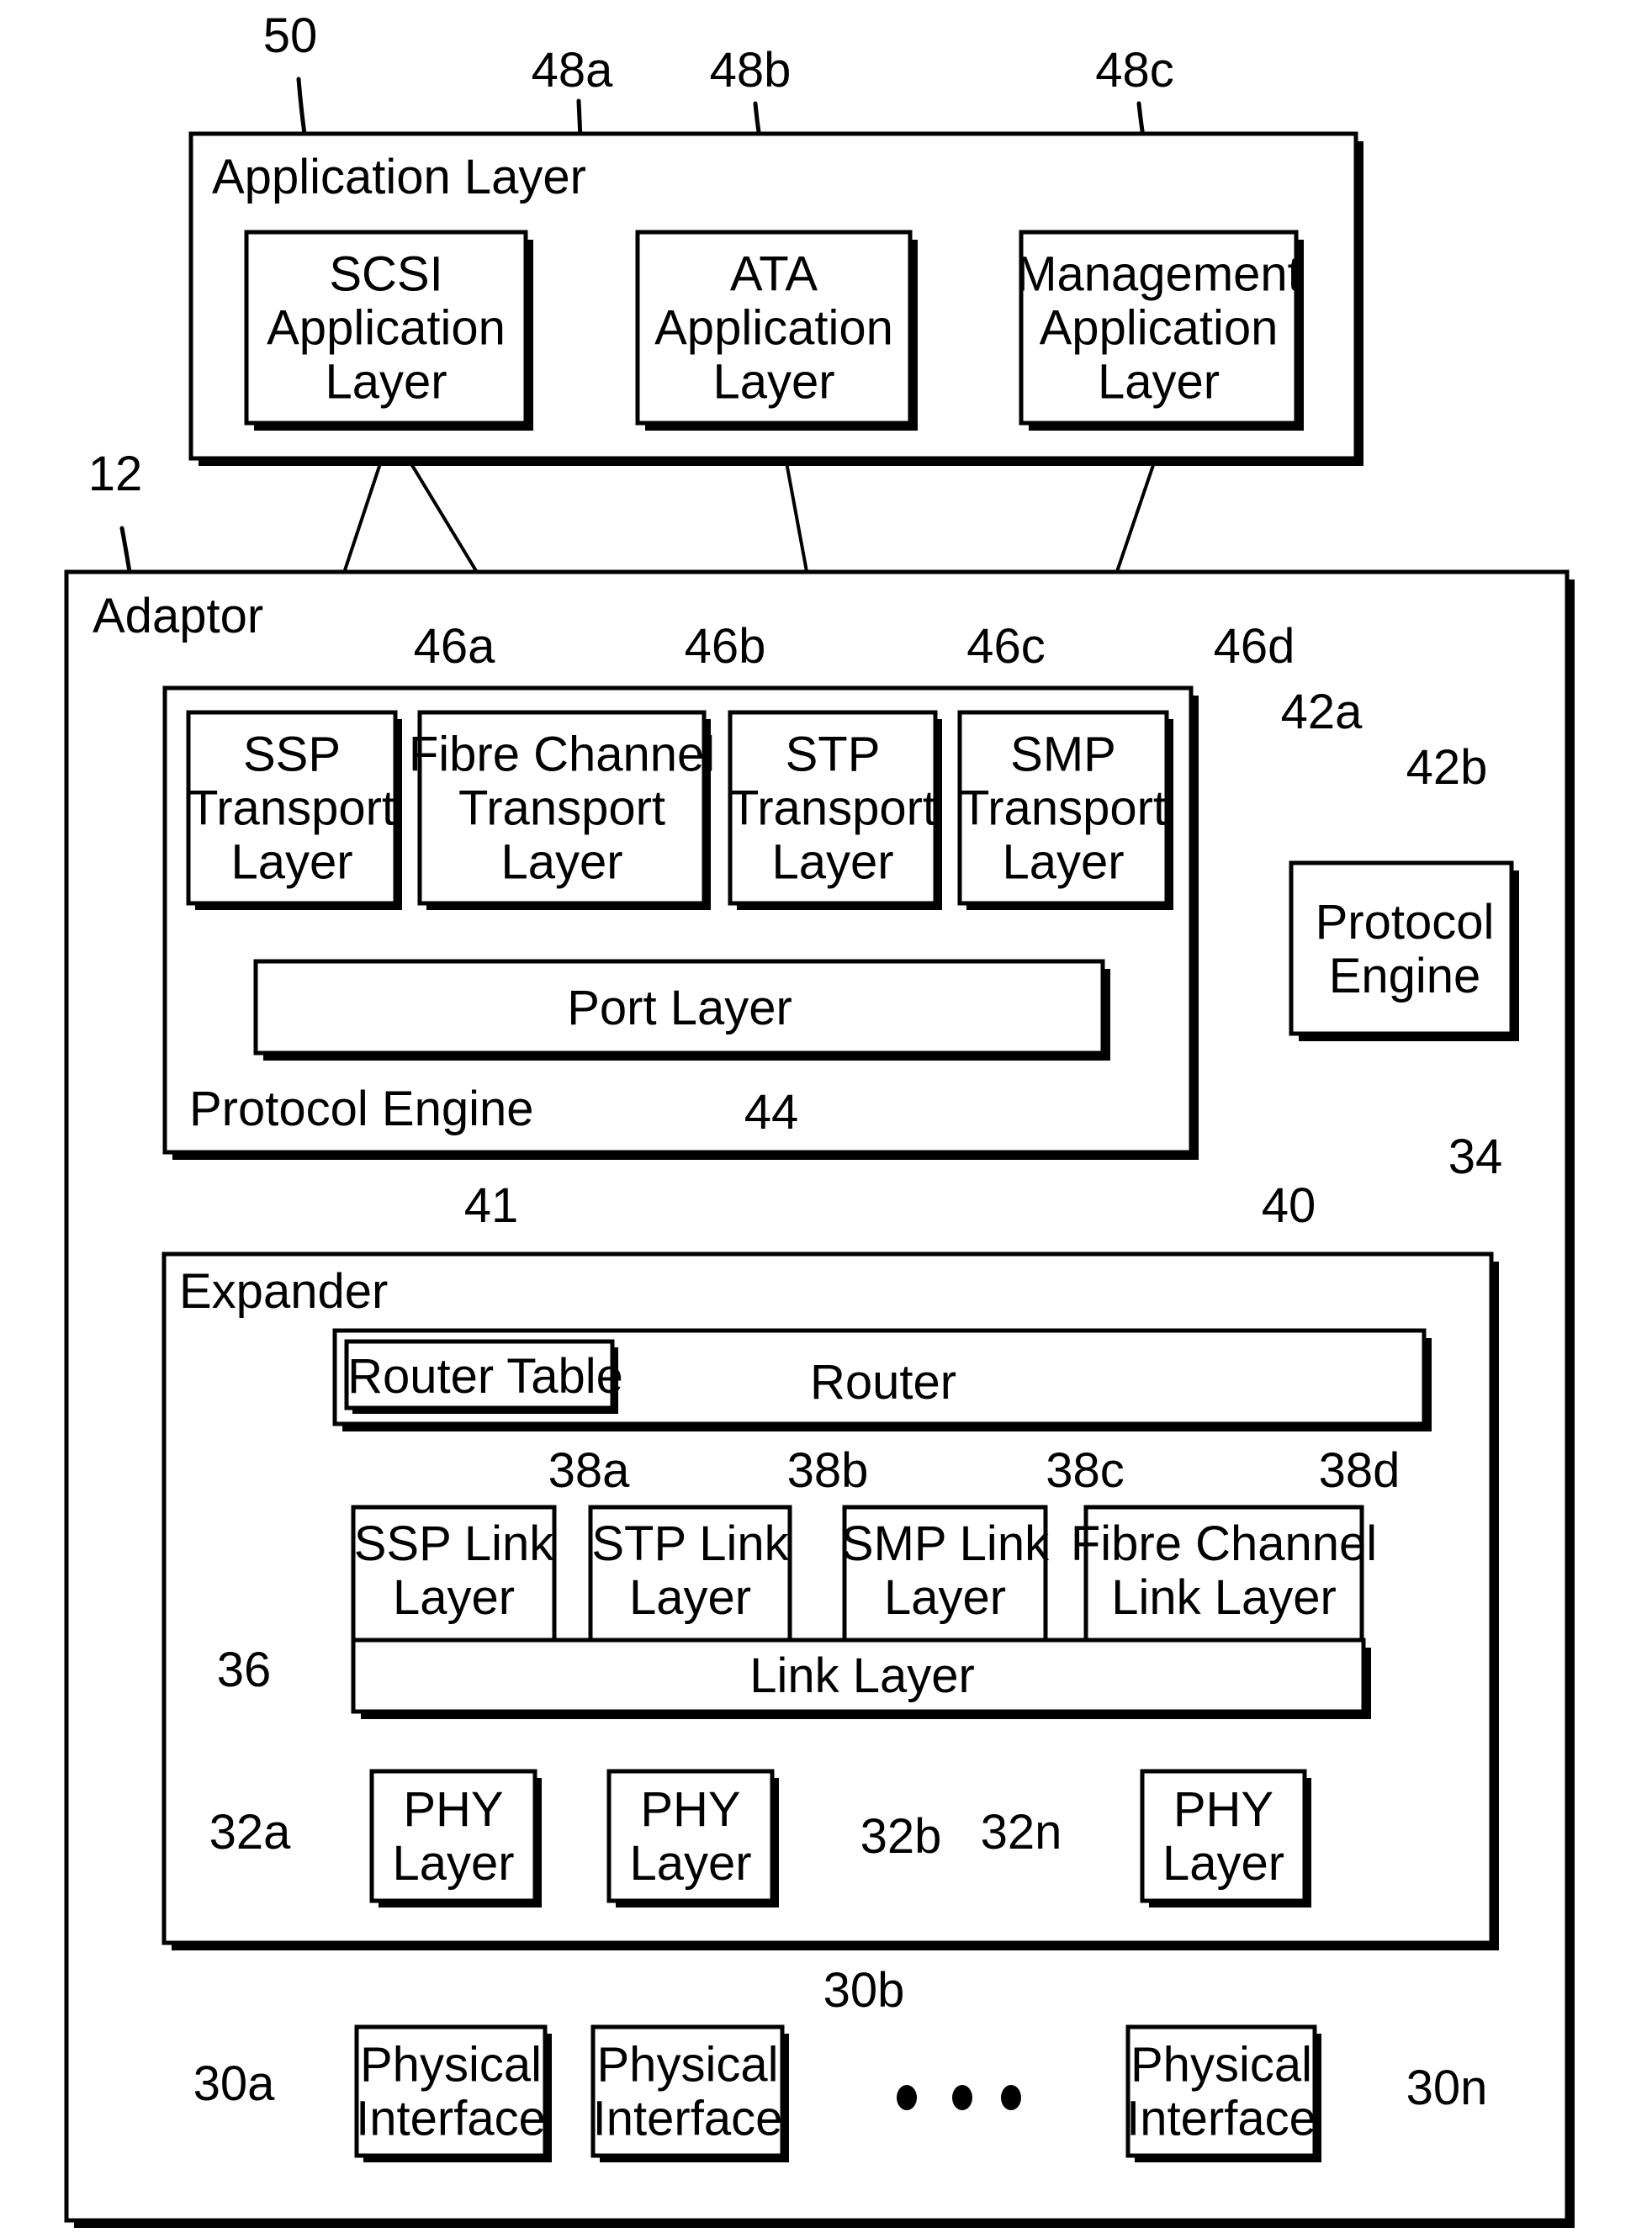 Image resolution: width=1652 pixels, height=2233 pixels. Describe the element at coordinates (385, 274) in the screenshot. I see `app-box-1-label-line-1: SCSI` at that location.